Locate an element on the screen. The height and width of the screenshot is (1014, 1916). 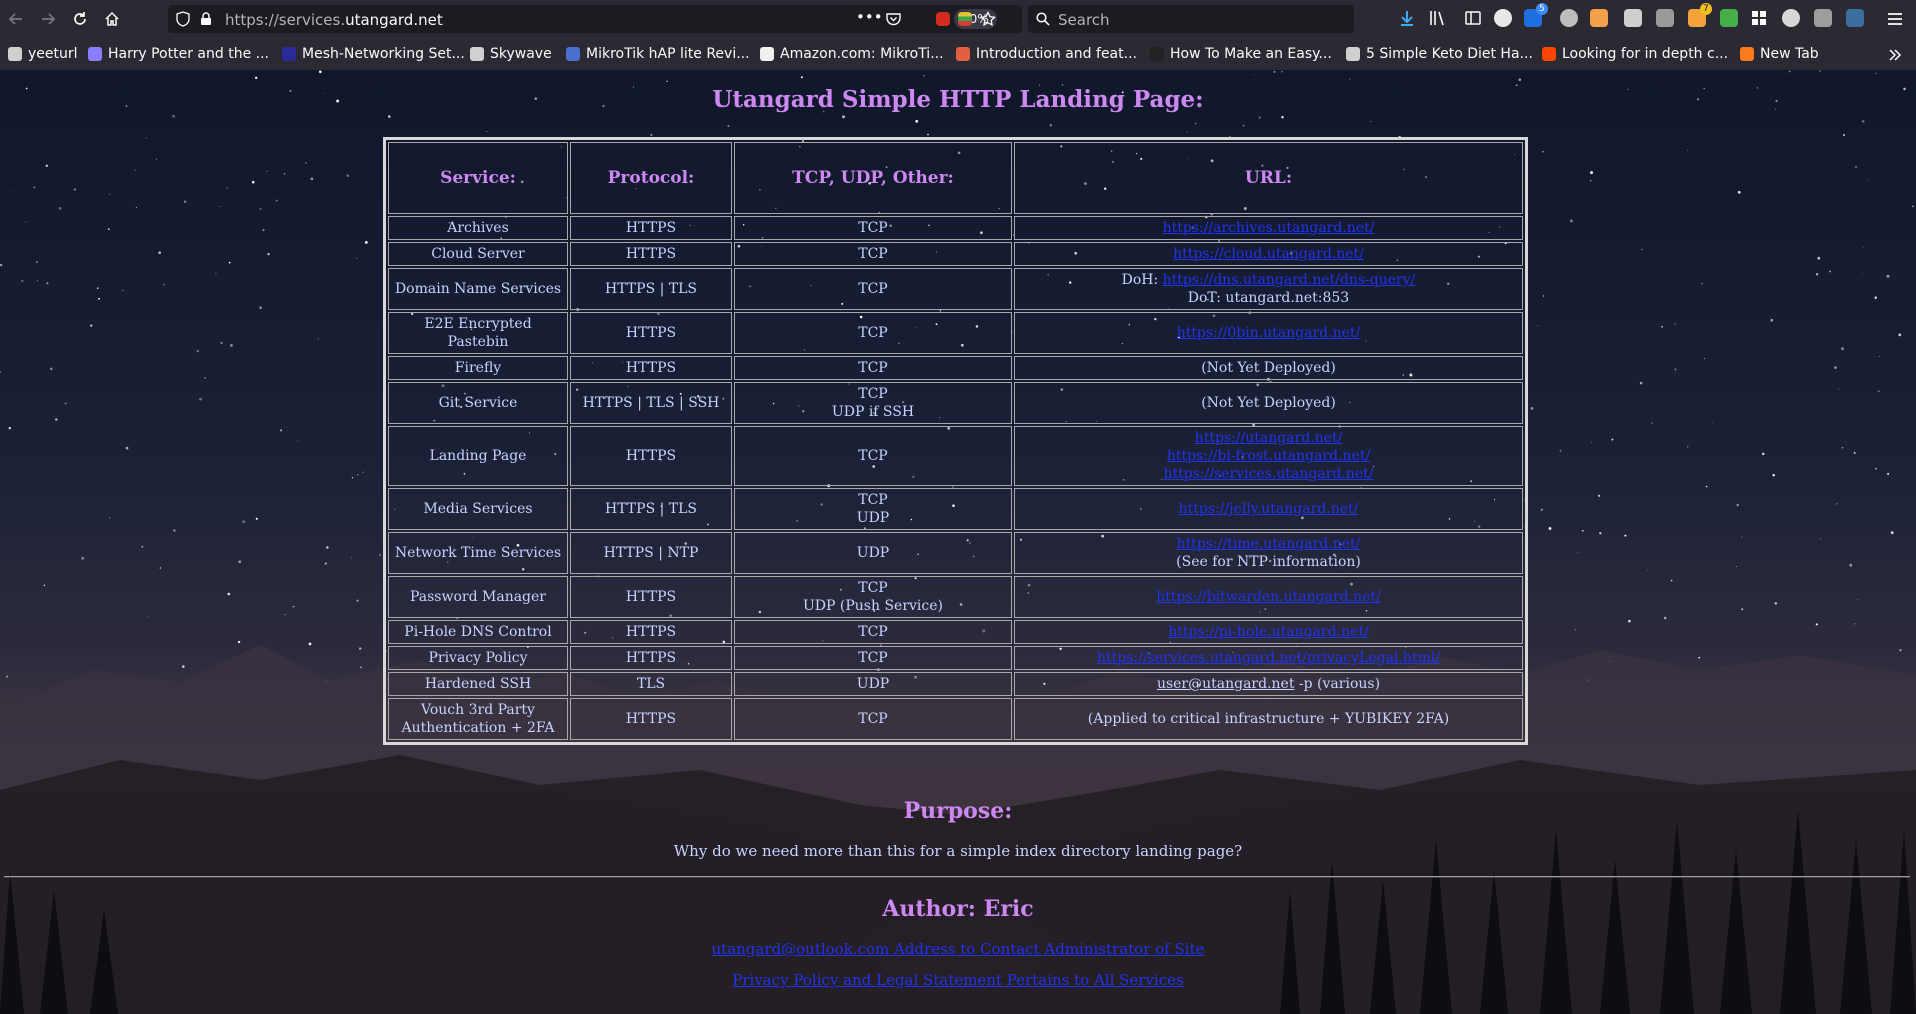
service-cell: Media Services is located at coordinates (478, 509).